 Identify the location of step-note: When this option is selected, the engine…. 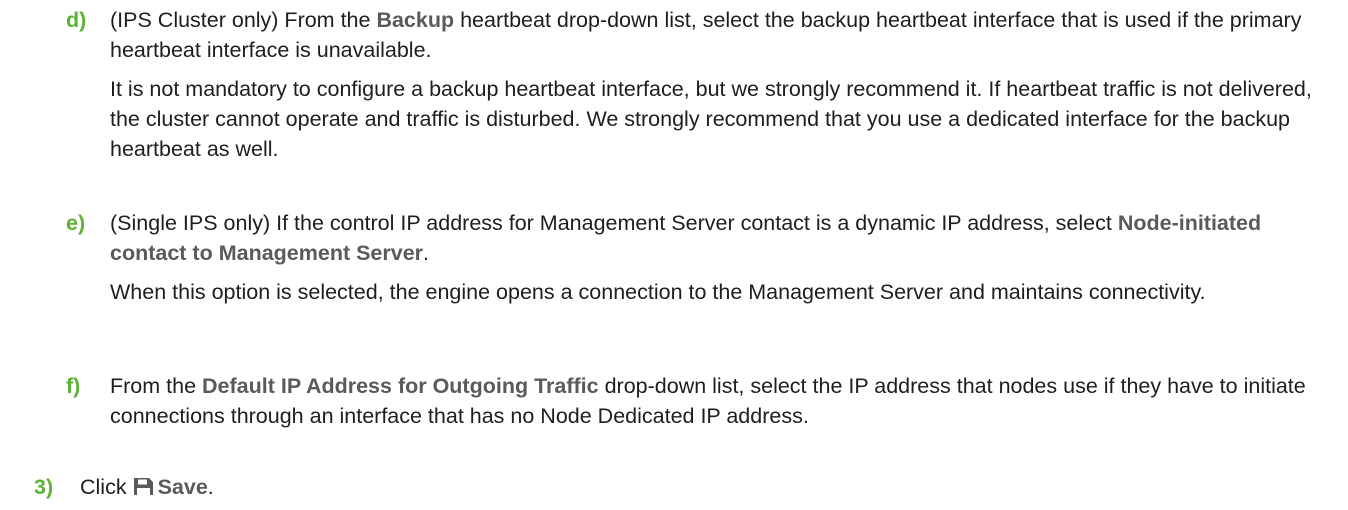
(658, 292).